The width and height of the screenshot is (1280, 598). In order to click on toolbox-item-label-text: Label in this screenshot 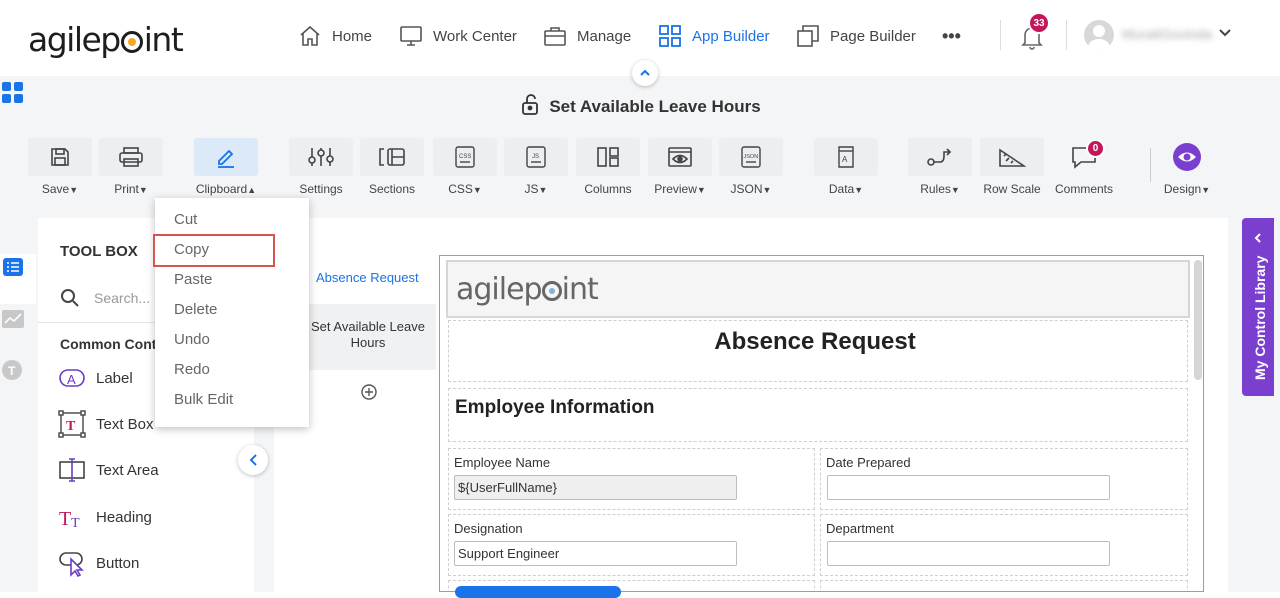, I will do `click(114, 378)`.